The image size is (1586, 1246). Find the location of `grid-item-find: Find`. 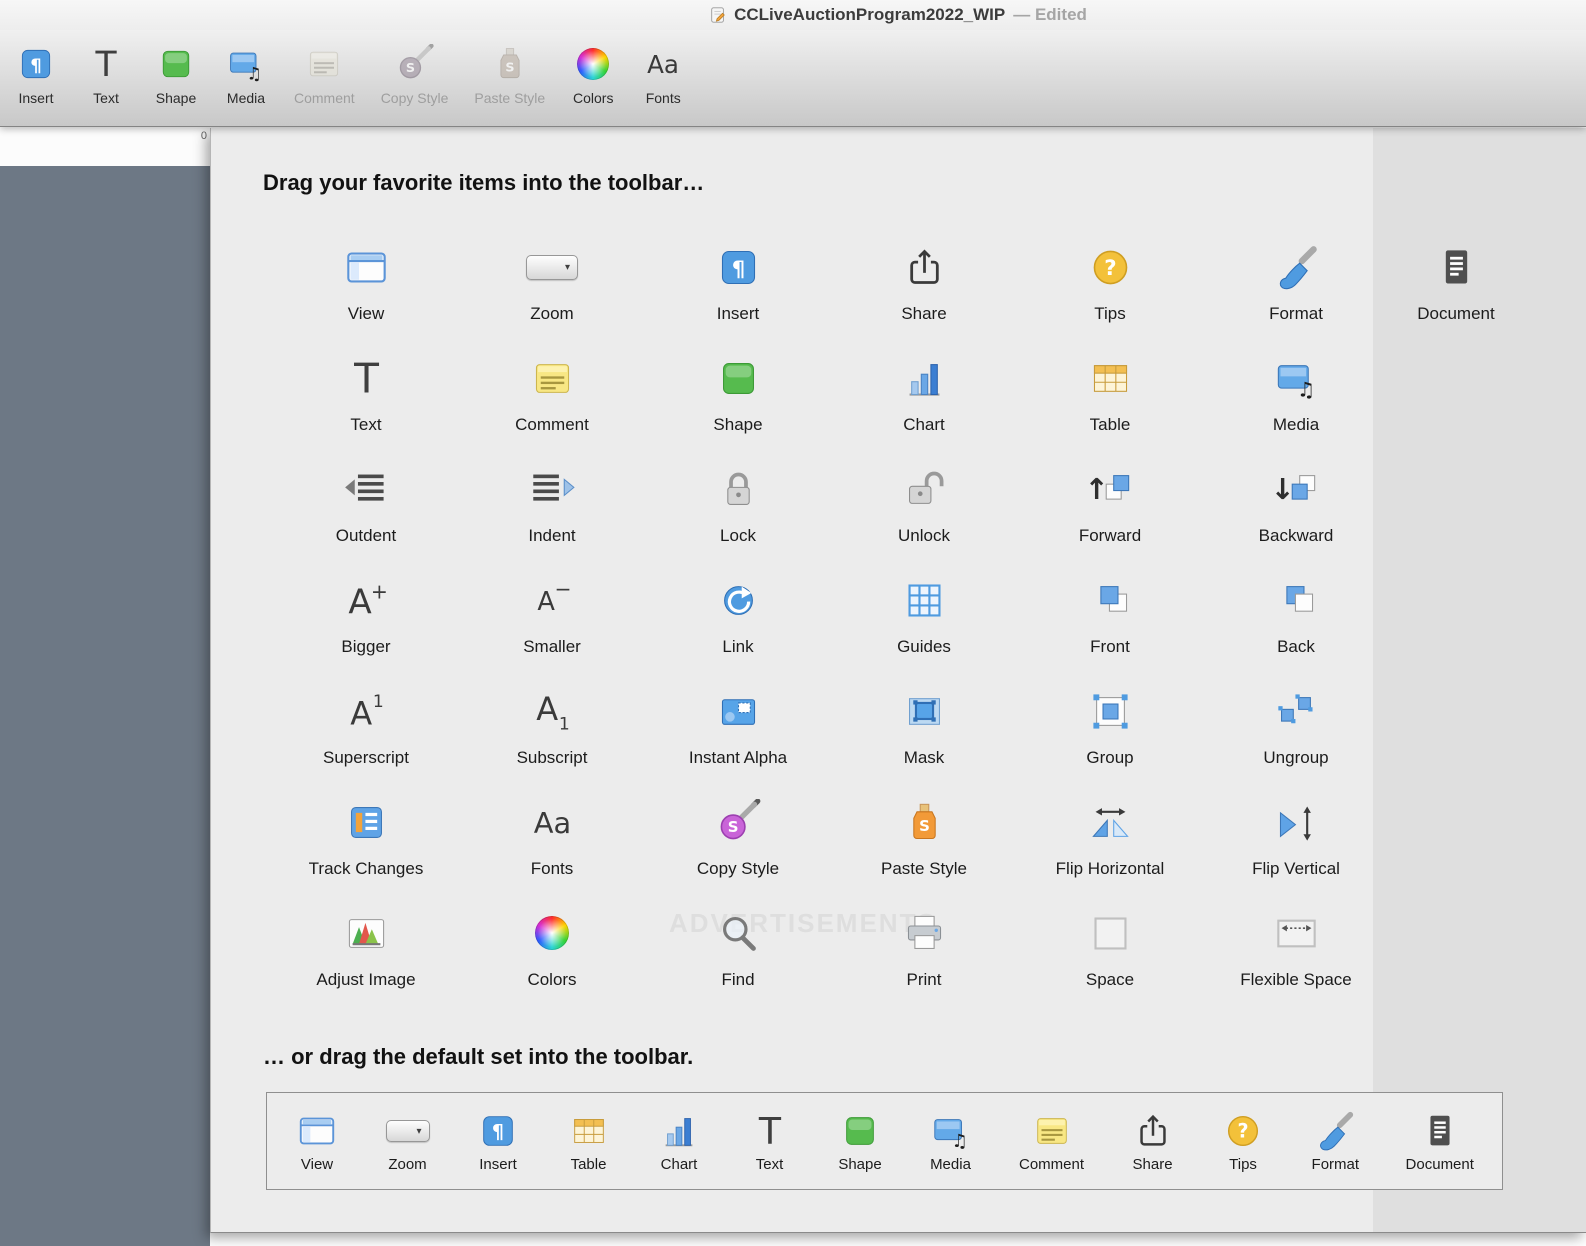

grid-item-find: Find is located at coordinates (738, 949).